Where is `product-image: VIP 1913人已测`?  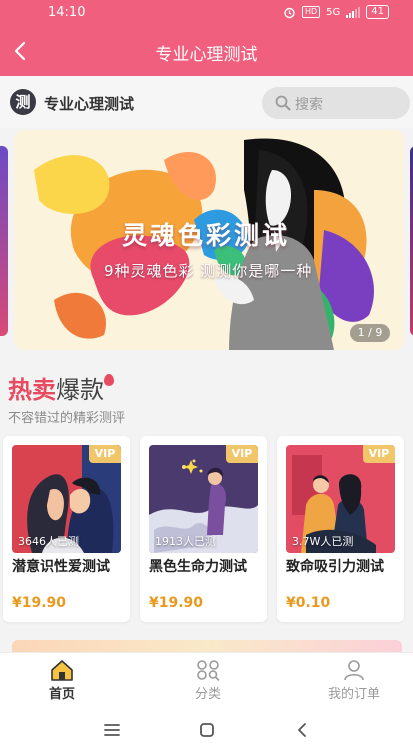 product-image: VIP 1913人已测 is located at coordinates (203, 499).